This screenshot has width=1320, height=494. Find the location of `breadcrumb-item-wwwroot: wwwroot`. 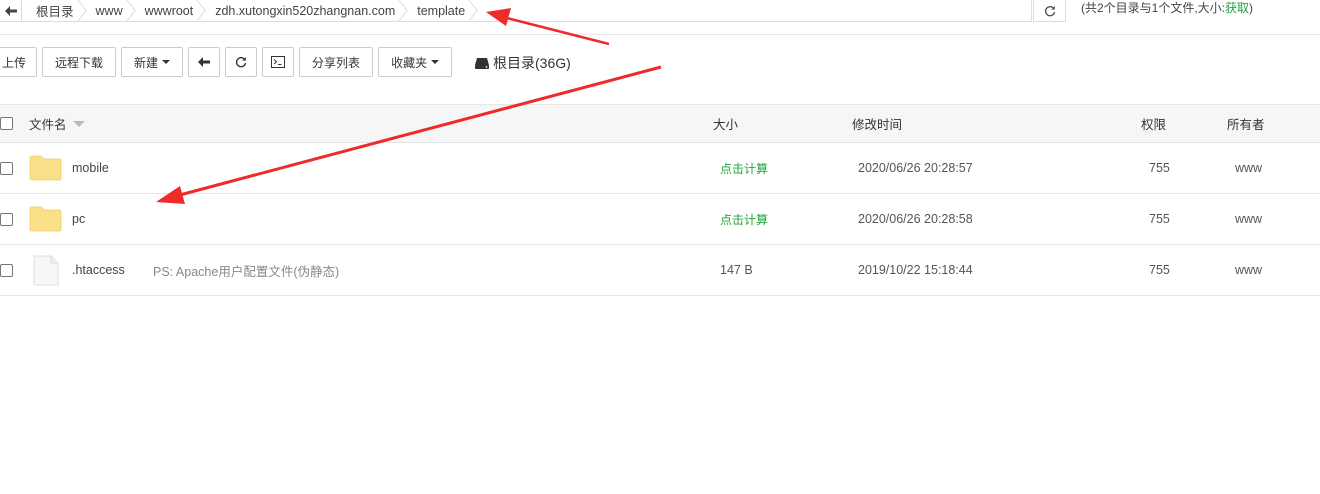

breadcrumb-item-wwwroot: wwwroot is located at coordinates (168, 10).